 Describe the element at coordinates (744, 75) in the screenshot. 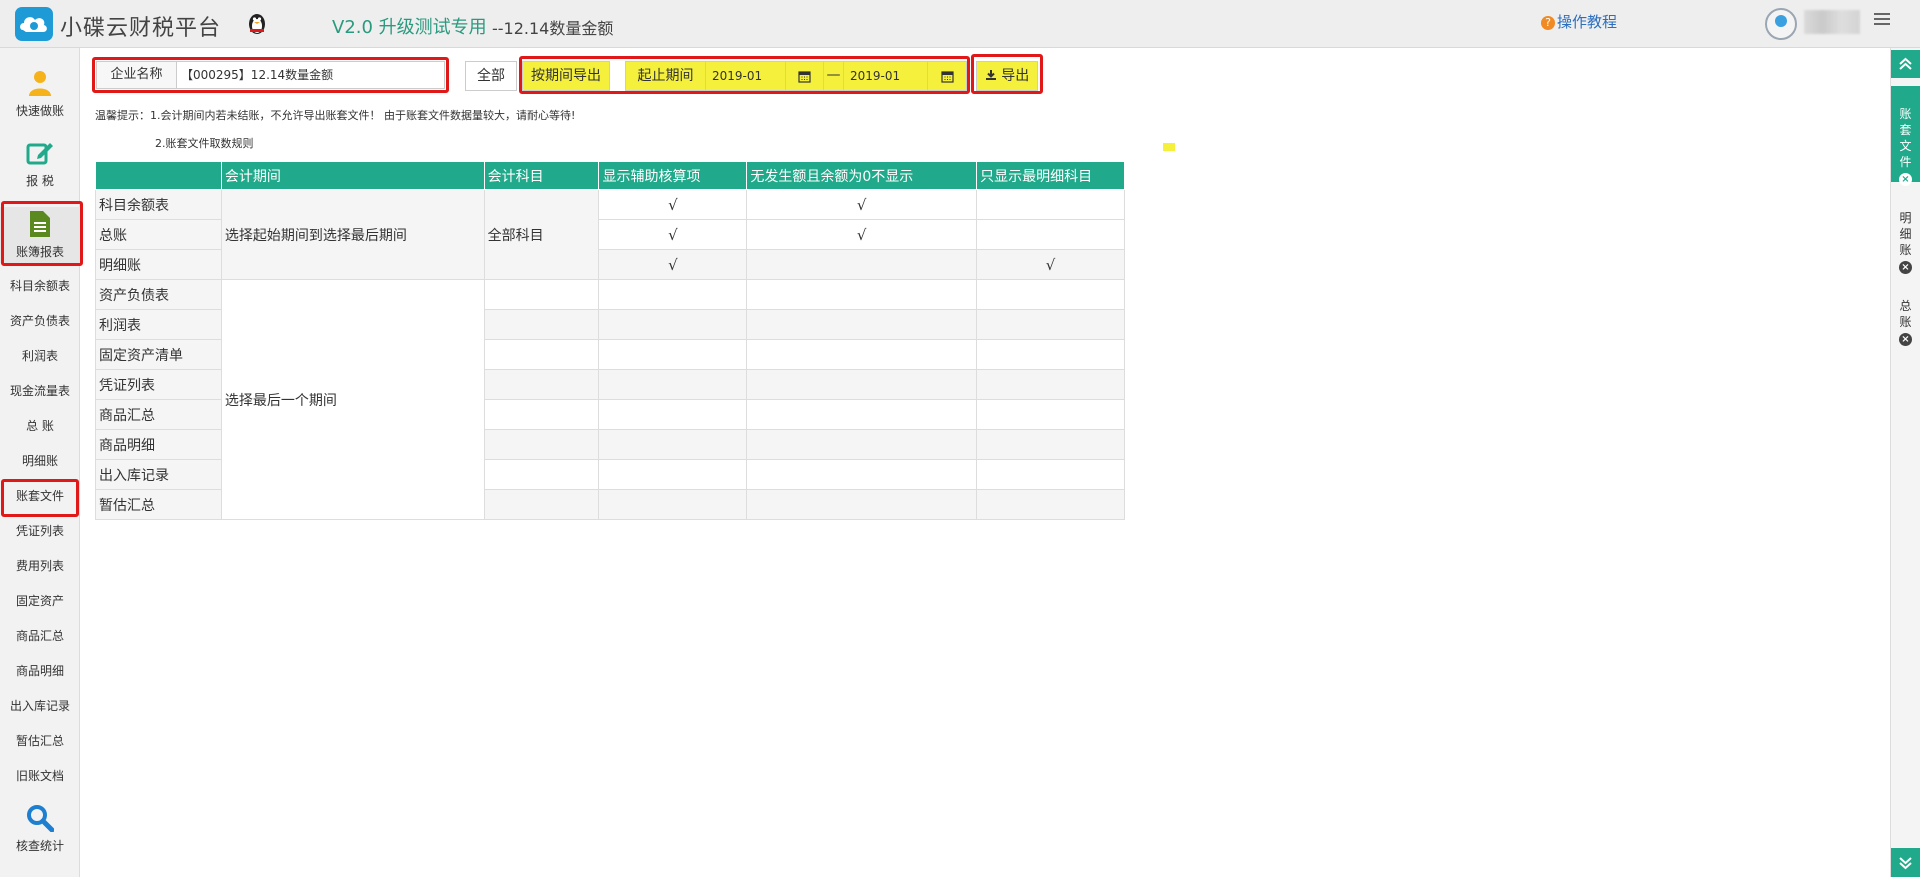

I see `annotation-period-box` at that location.